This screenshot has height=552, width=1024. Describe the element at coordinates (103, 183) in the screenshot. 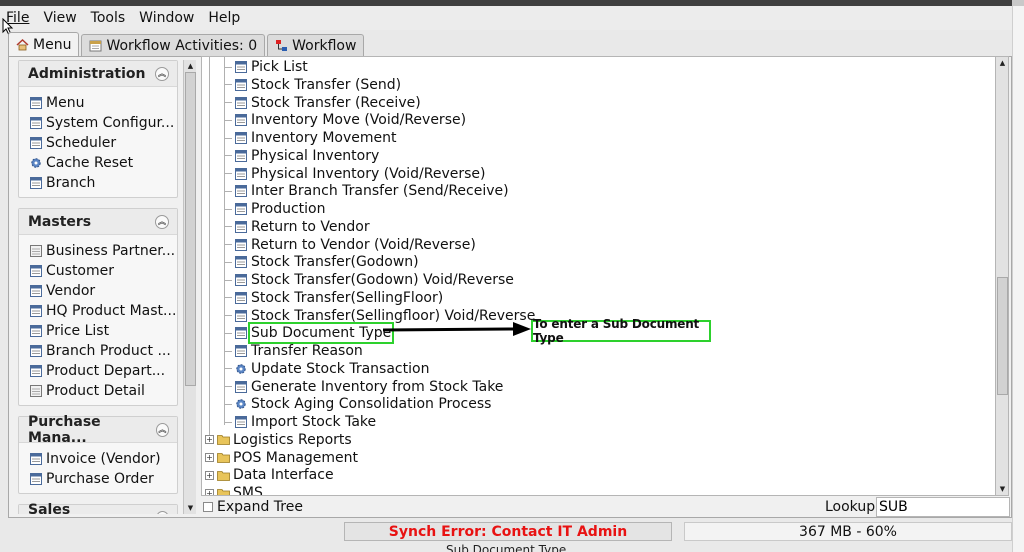

I see `sidebar-item-branch: Branch` at that location.